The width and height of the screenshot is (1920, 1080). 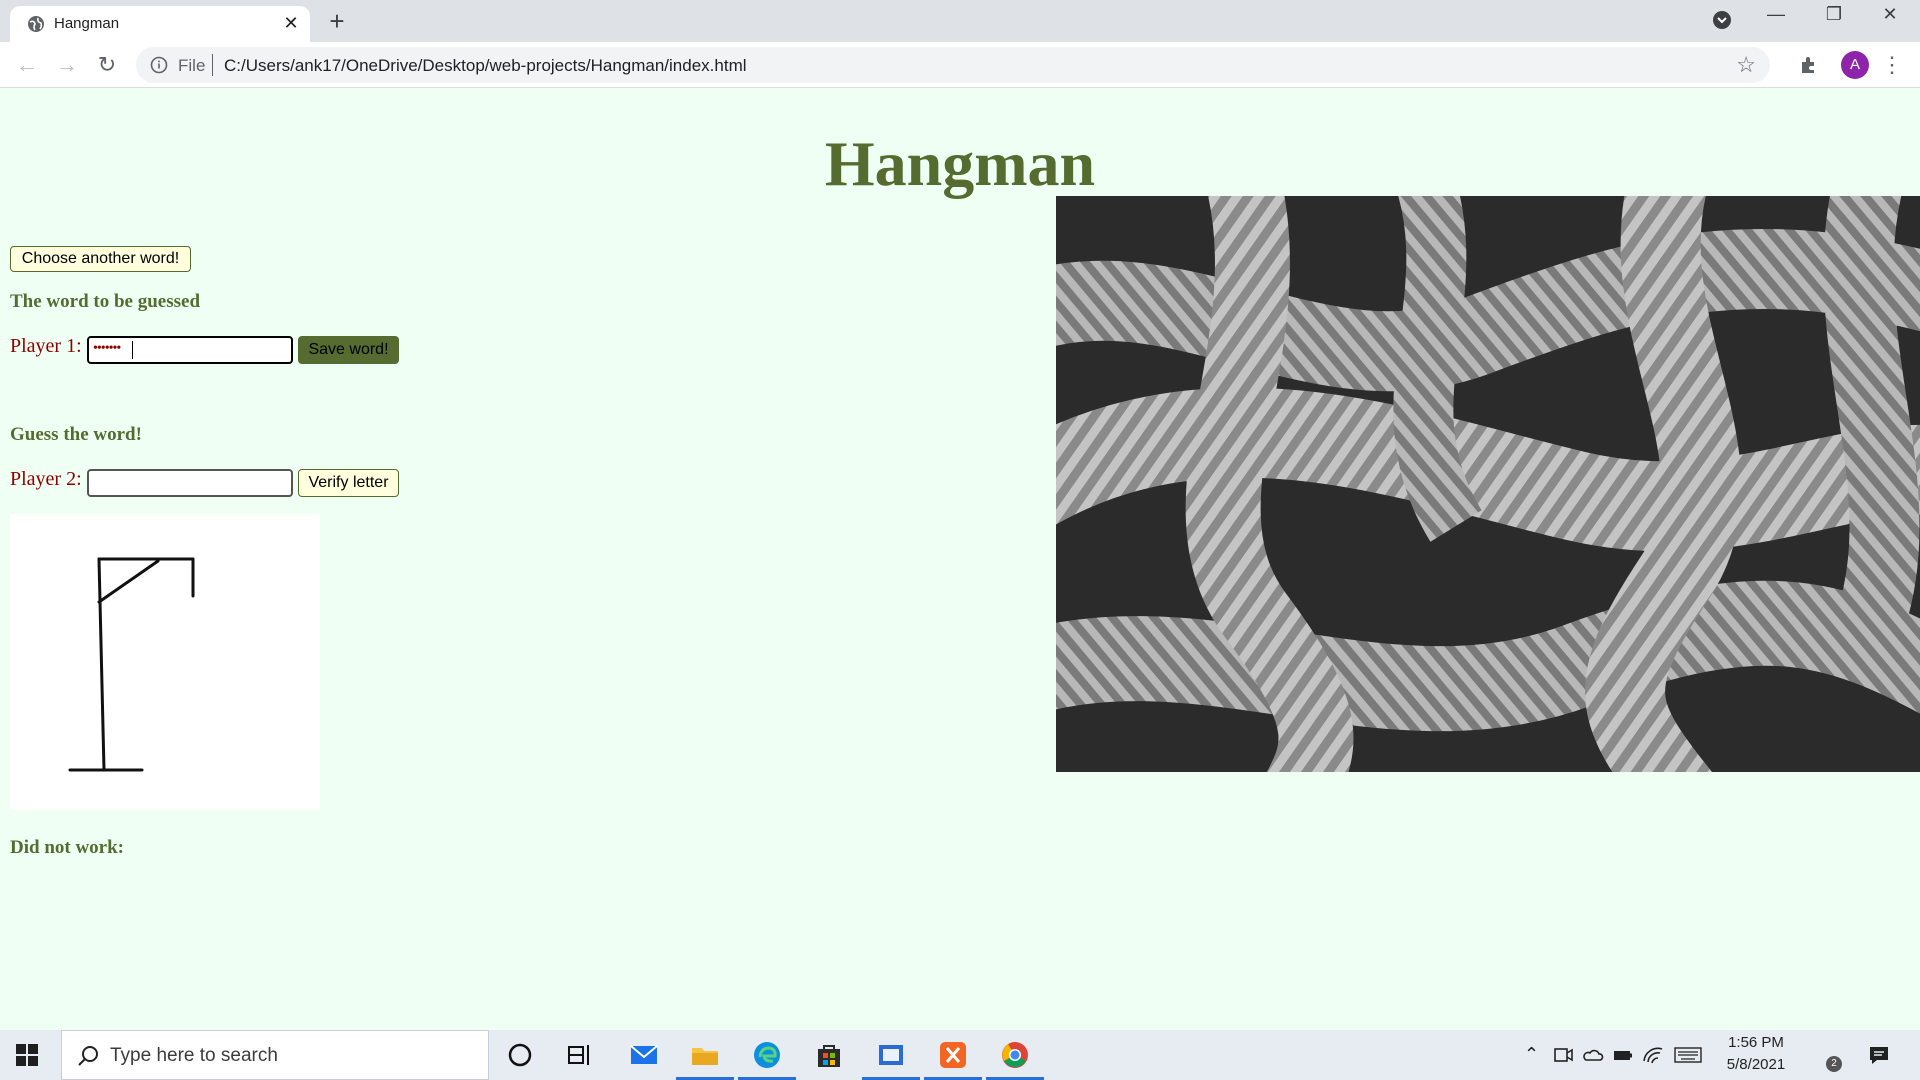 I want to click on battery-icon, so click(x=1623, y=1055).